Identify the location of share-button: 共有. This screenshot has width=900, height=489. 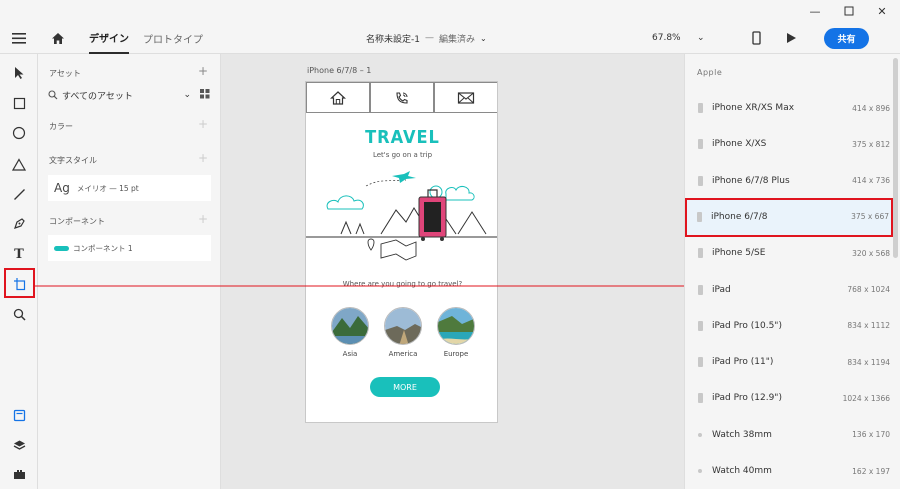
(846, 38).